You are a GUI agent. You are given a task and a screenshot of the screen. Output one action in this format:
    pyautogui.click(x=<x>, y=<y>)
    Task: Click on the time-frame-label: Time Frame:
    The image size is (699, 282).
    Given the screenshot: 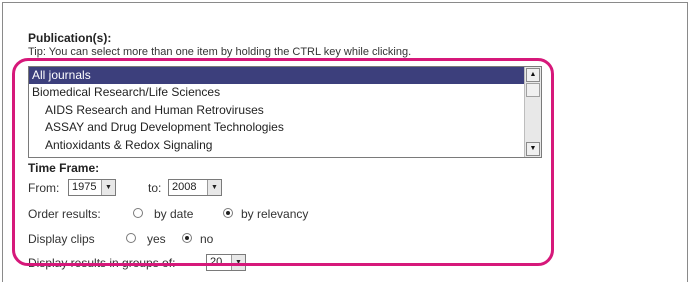 What is the action you would take?
    pyautogui.click(x=64, y=168)
    